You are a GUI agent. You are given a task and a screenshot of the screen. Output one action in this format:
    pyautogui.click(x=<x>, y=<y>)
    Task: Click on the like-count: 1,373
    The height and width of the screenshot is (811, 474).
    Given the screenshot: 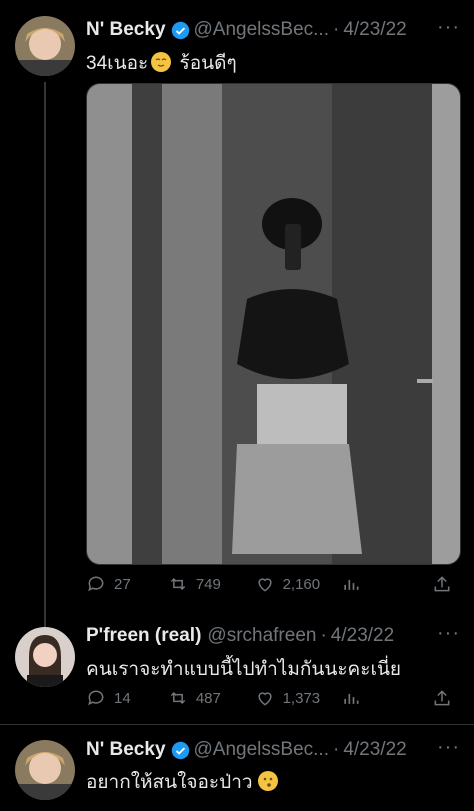 What is the action you would take?
    pyautogui.click(x=301, y=698)
    